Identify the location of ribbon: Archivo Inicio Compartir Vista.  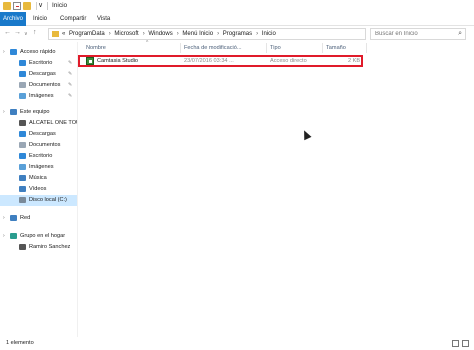
(237, 19).